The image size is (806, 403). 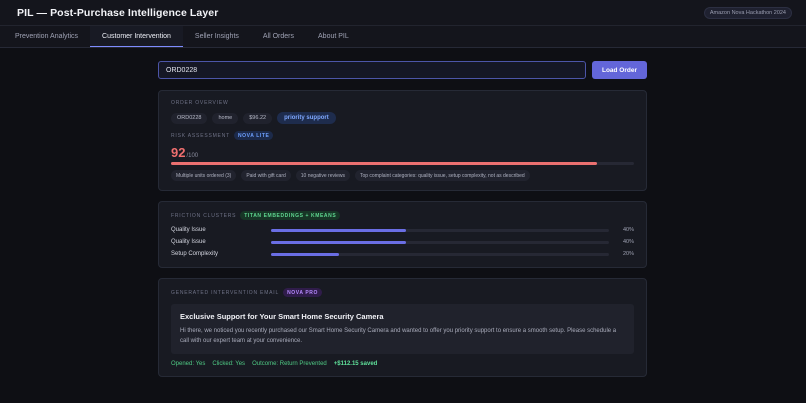 What do you see at coordinates (619, 70) in the screenshot?
I see `load-order-button: Load Order` at bounding box center [619, 70].